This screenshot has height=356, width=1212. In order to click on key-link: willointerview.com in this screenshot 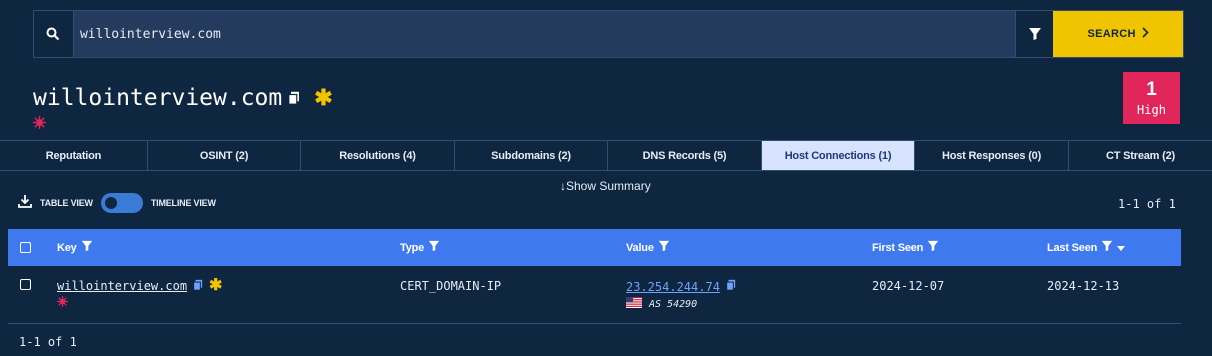, I will do `click(122, 286)`.